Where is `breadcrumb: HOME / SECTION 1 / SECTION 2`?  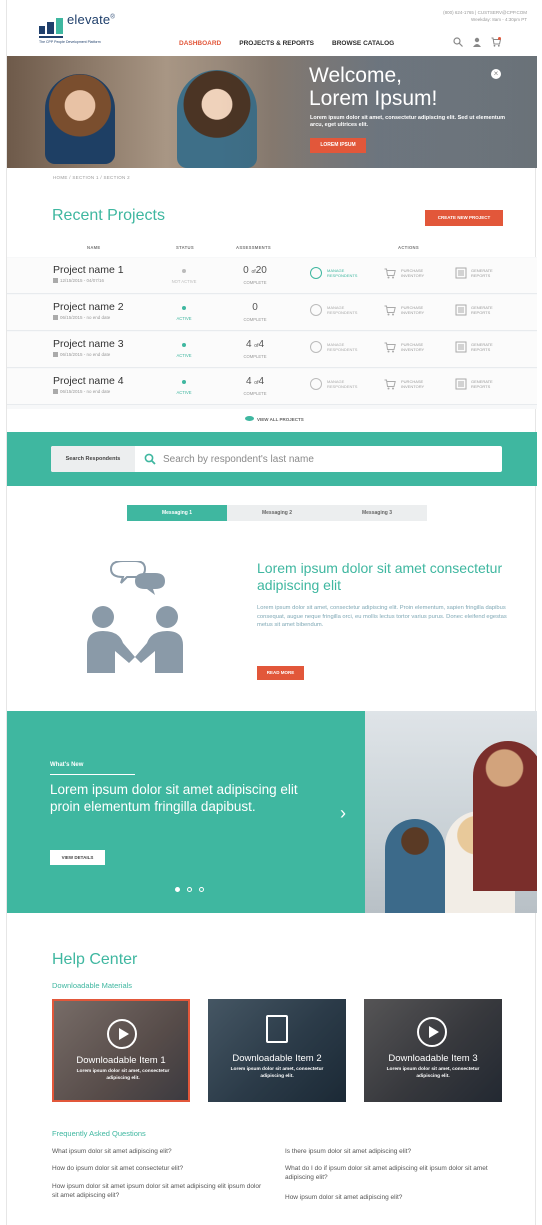
breadcrumb: HOME / SECTION 1 / SECTION 2 is located at coordinates (91, 177).